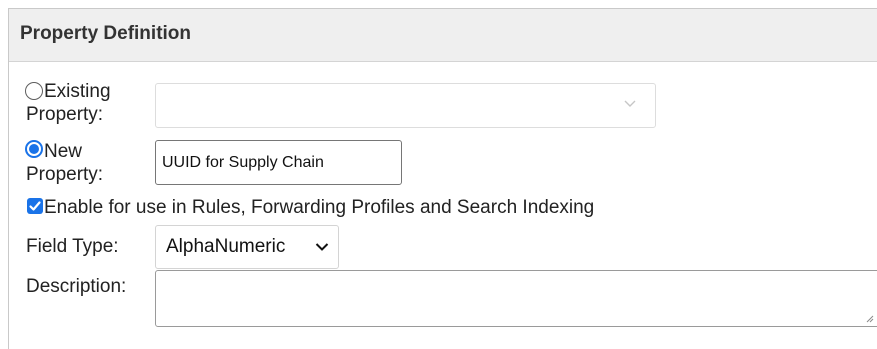 The image size is (877, 349). I want to click on field-type-value: AlphaNumeric, so click(226, 246).